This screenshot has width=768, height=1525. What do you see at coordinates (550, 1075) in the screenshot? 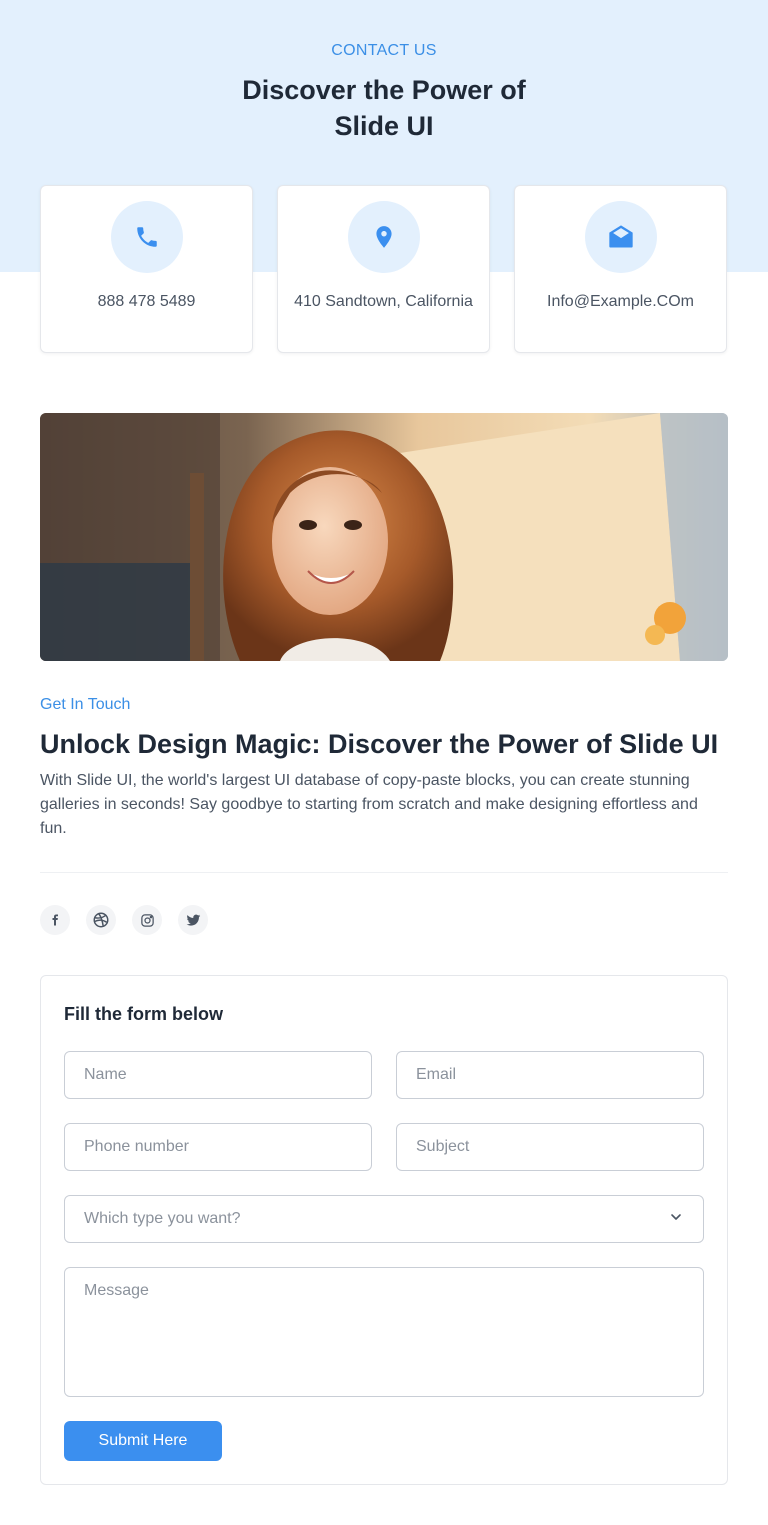
I see `email-input` at bounding box center [550, 1075].